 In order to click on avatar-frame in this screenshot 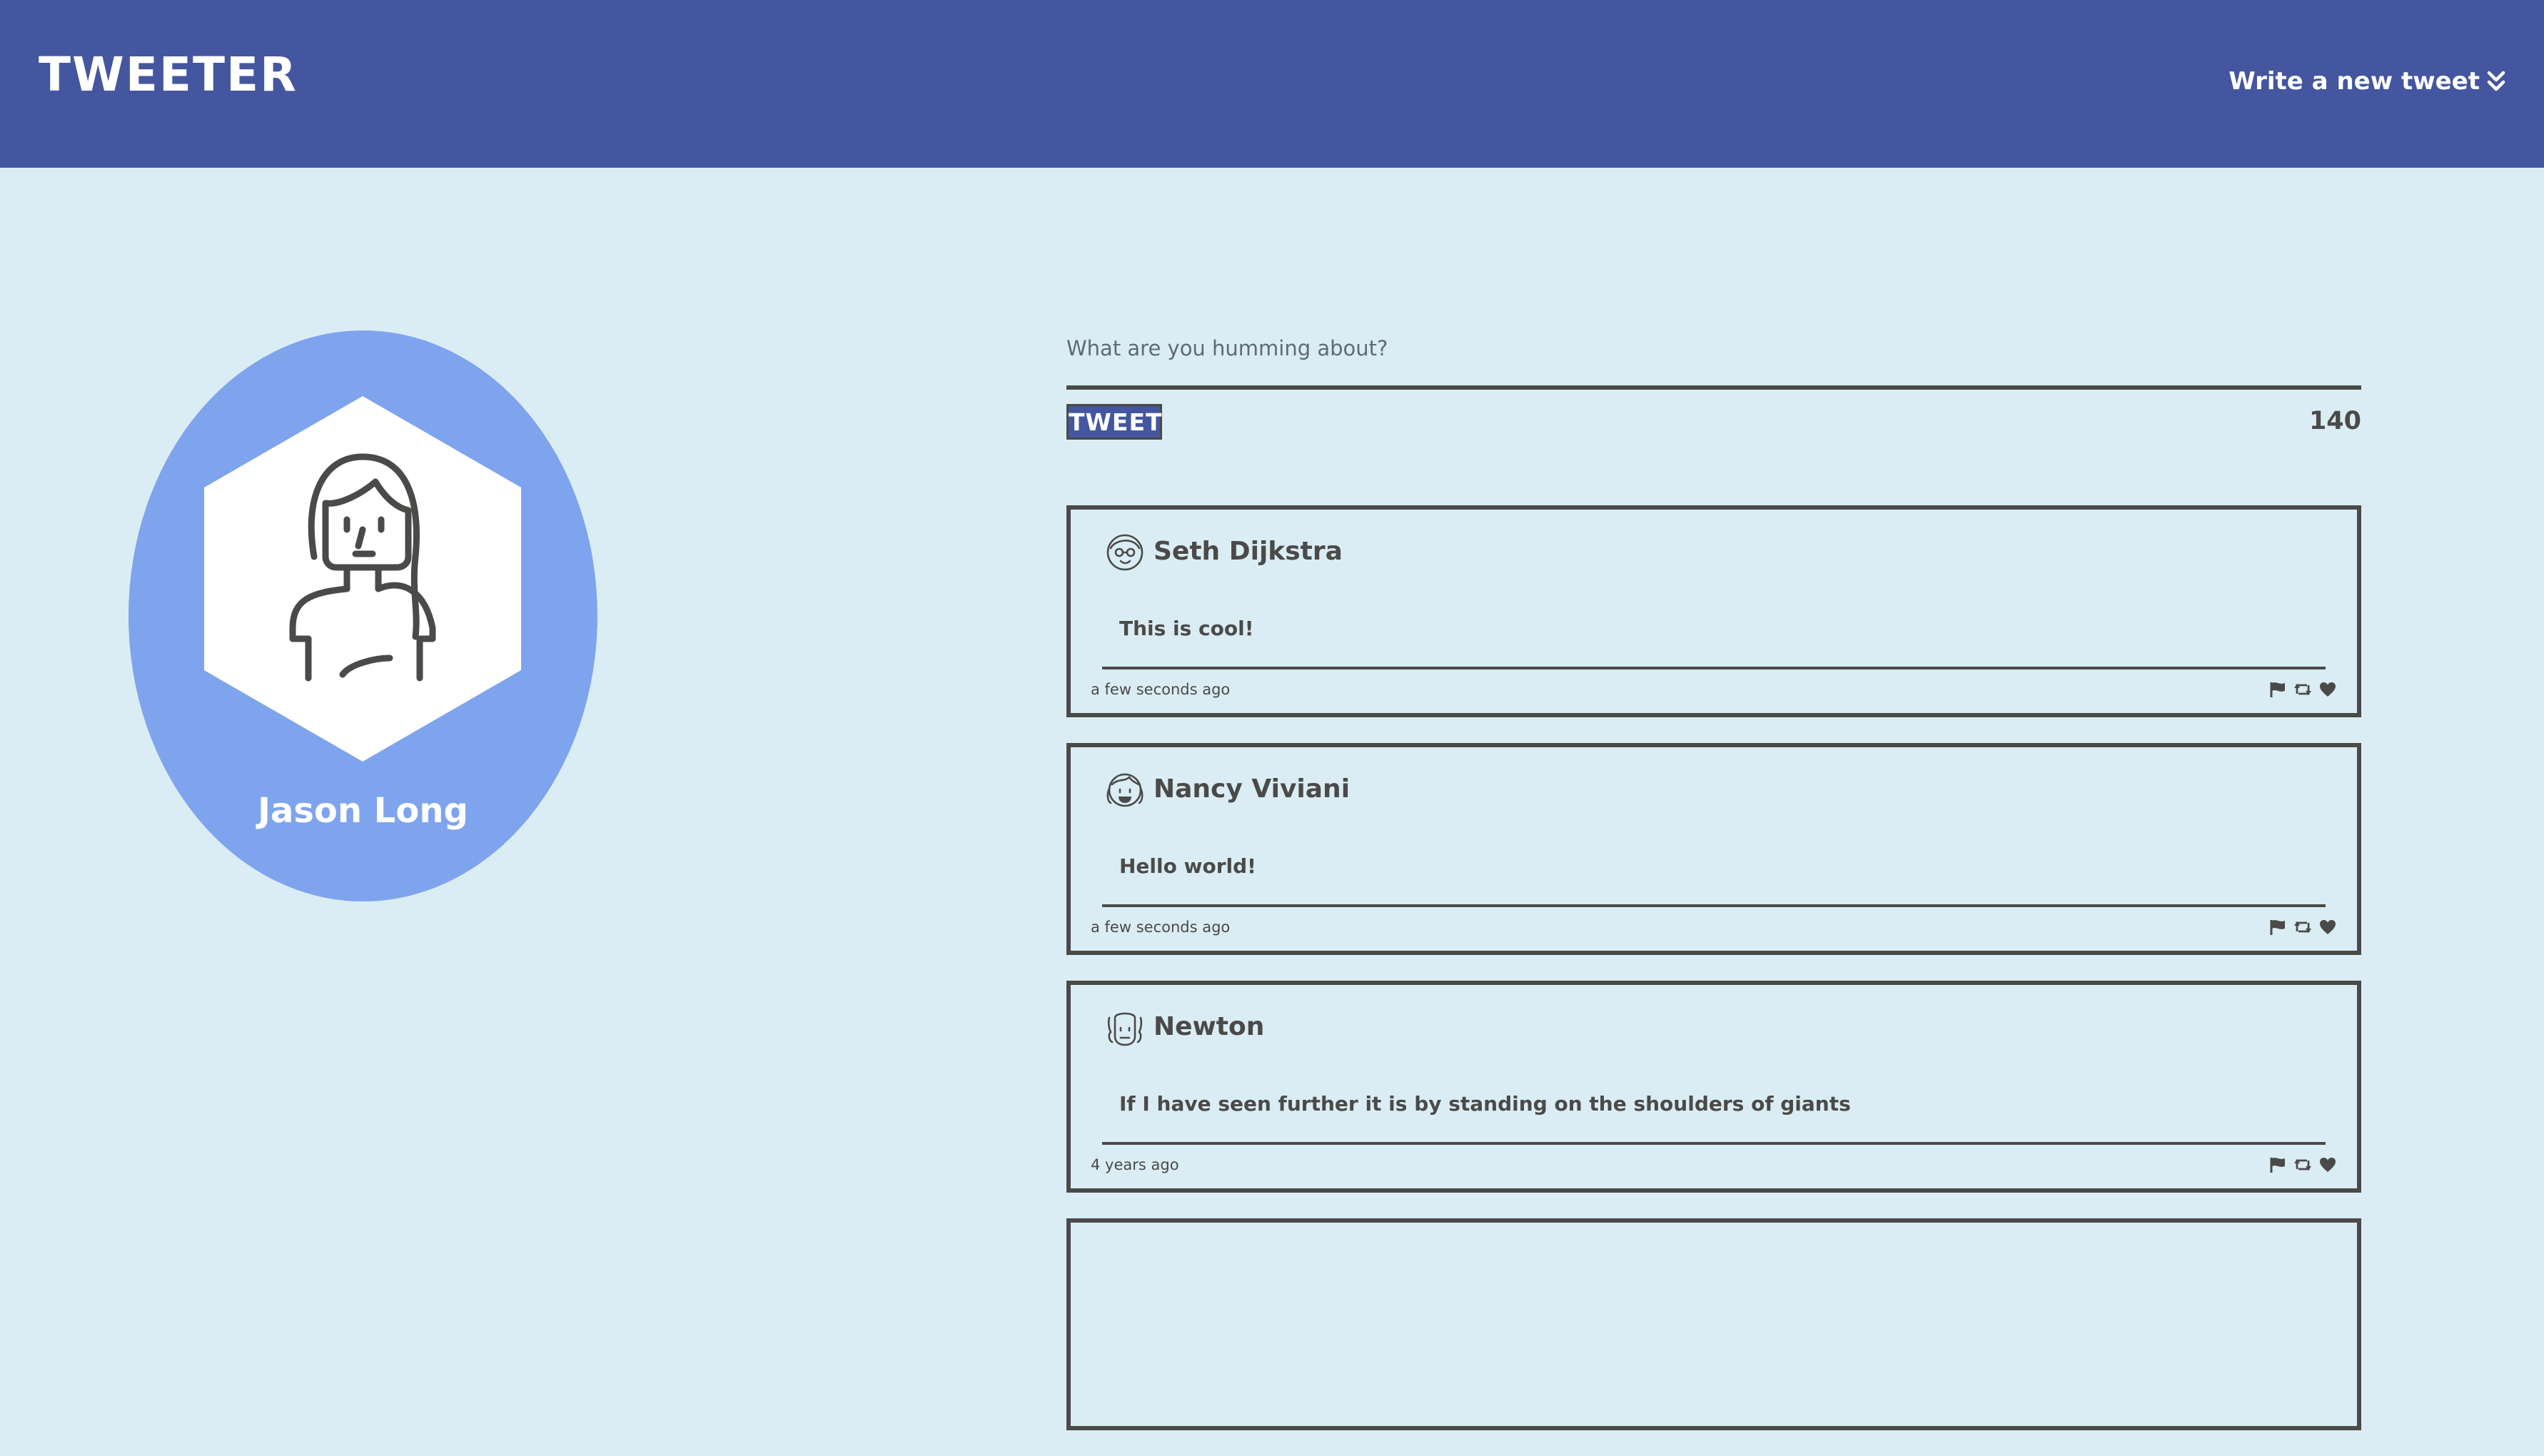, I will do `click(362, 579)`.